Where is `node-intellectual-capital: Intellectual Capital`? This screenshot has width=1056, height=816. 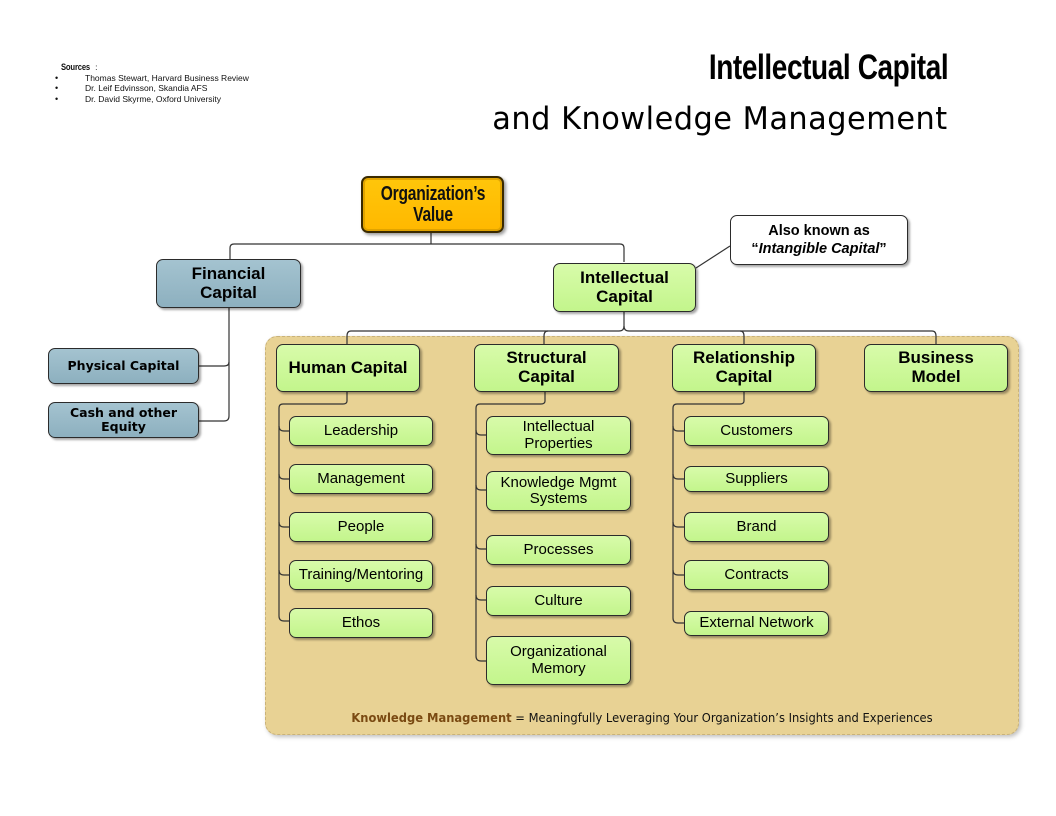 node-intellectual-capital: Intellectual Capital is located at coordinates (624, 287).